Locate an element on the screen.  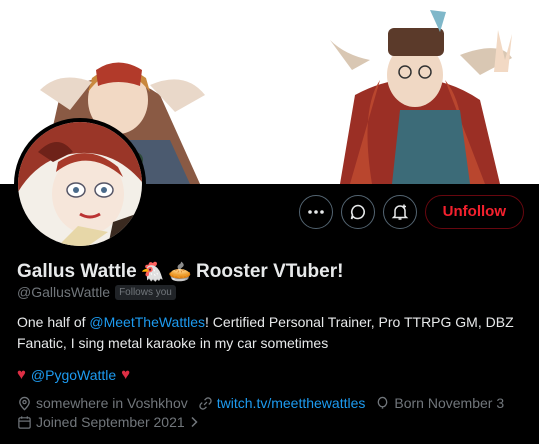
joined-text: Joined September 2021 is located at coordinates (110, 422).